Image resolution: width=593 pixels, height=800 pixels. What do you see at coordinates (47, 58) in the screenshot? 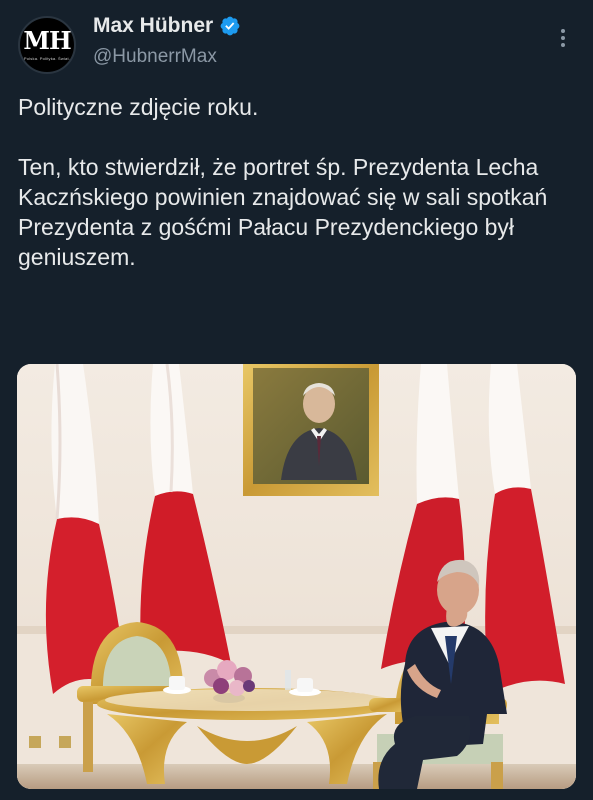
I see `avatar-tagline: Polska. Polityka. Świat.` at bounding box center [47, 58].